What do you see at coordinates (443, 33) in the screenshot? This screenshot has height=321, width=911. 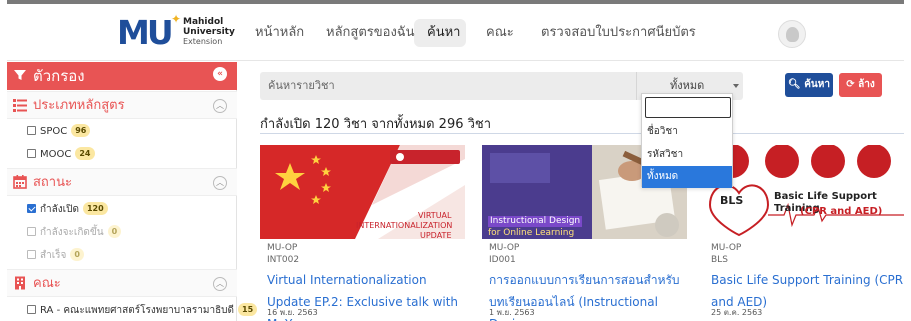 I see `nav-search: ค้นหา` at bounding box center [443, 33].